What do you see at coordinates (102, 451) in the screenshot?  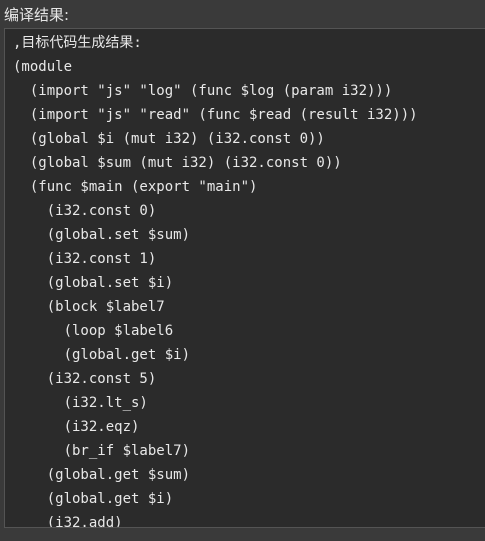 I see `code-line: (br_if $label7)` at bounding box center [102, 451].